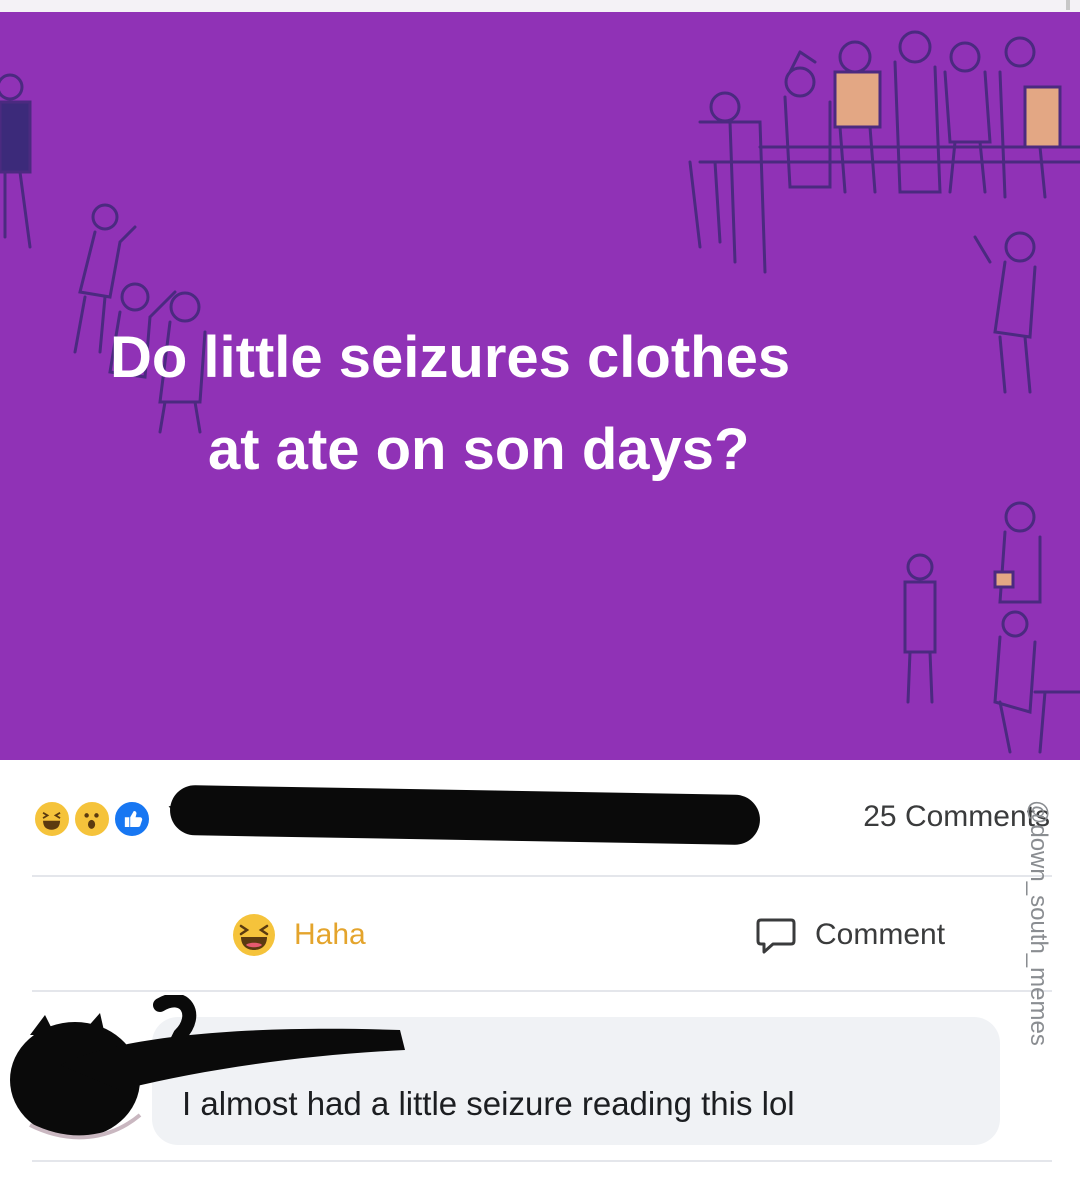 This screenshot has height=1200, width=1080. What do you see at coordinates (479, 449) in the screenshot?
I see `banner-line-2: at ate on son days?` at bounding box center [479, 449].